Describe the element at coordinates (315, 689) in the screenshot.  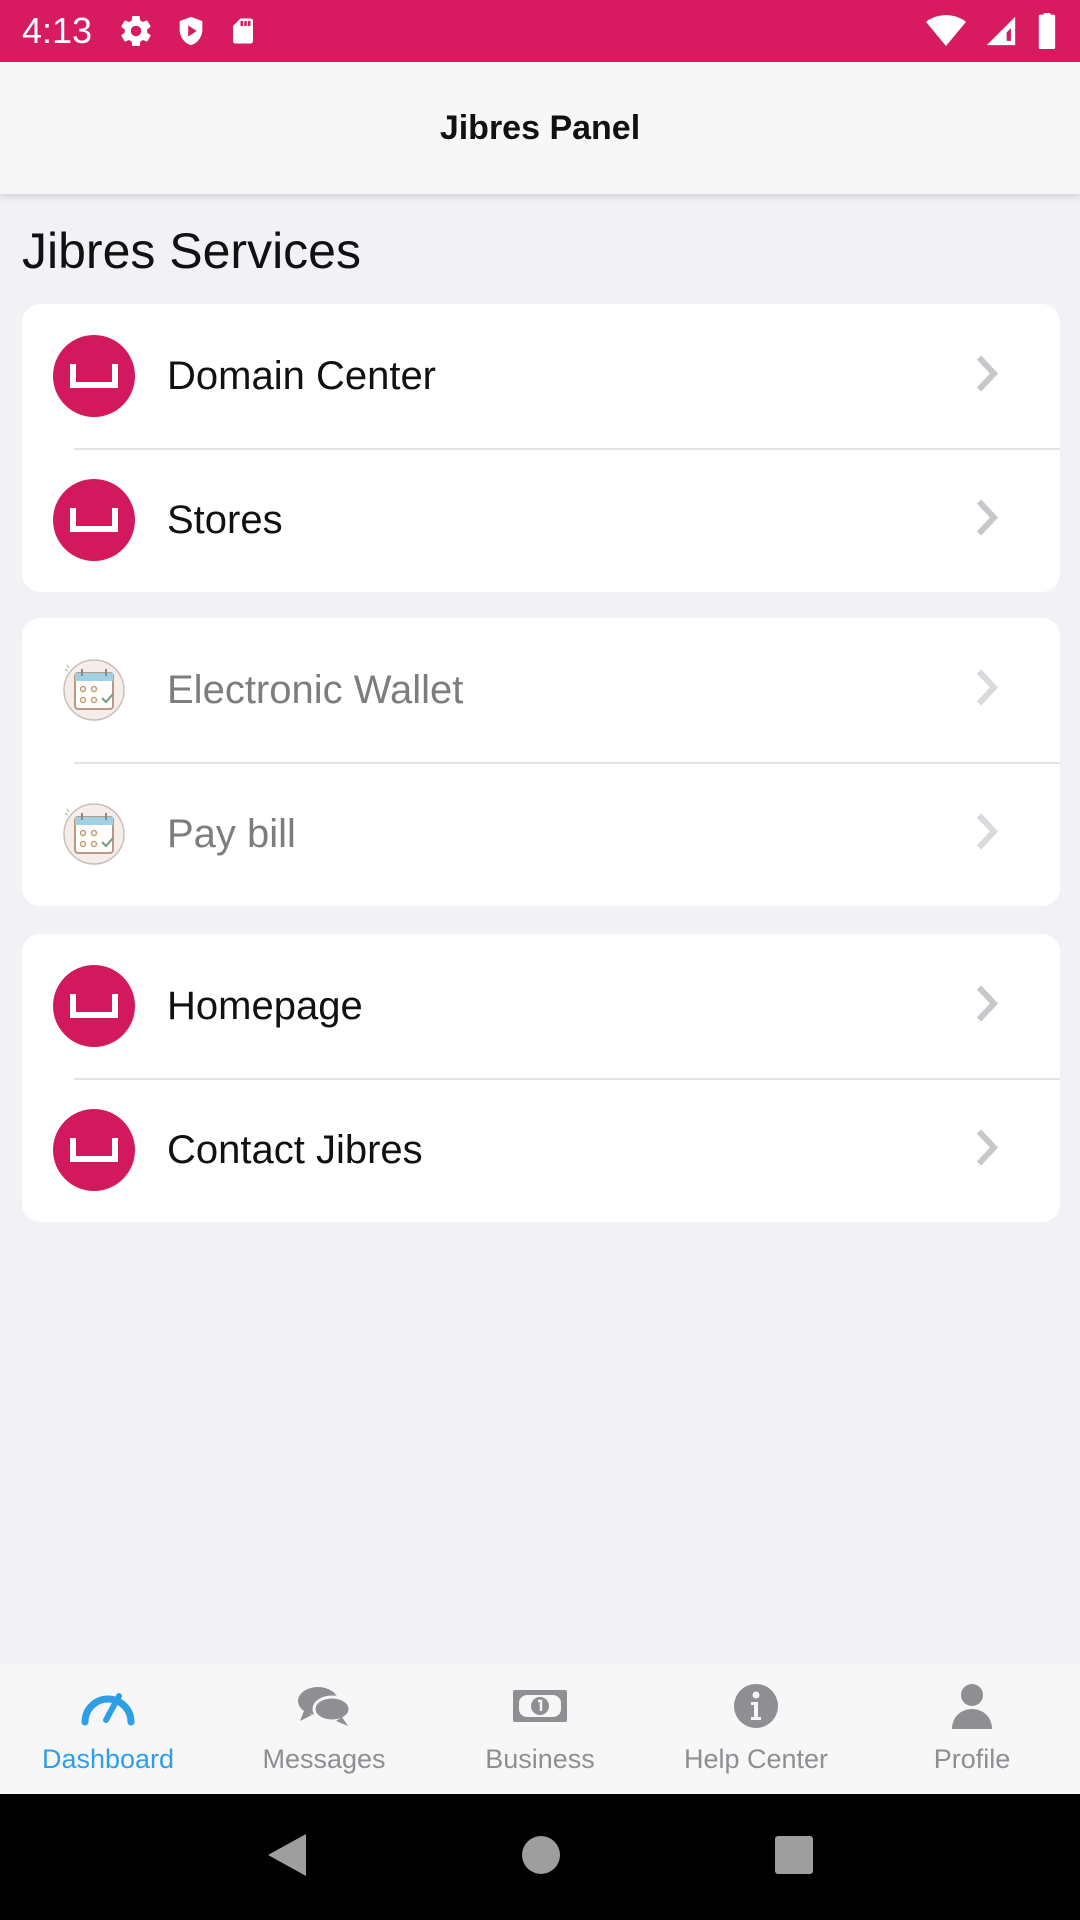
I see `item-label: Electronic Wallet` at that location.